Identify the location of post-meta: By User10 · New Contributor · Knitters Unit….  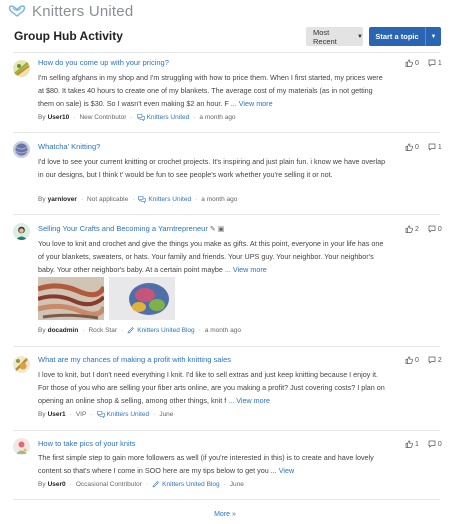
(137, 117).